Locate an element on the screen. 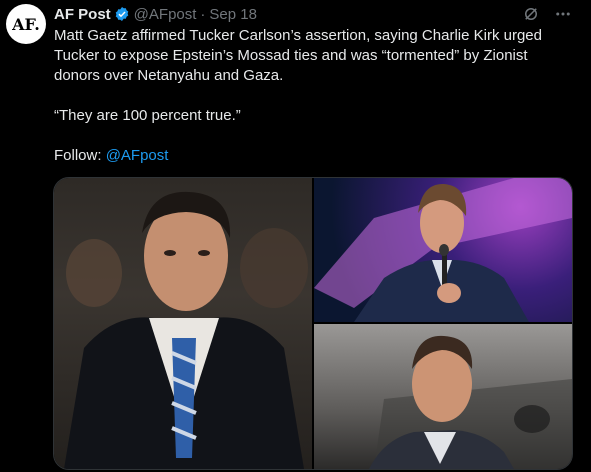  grok-icon is located at coordinates (531, 14).